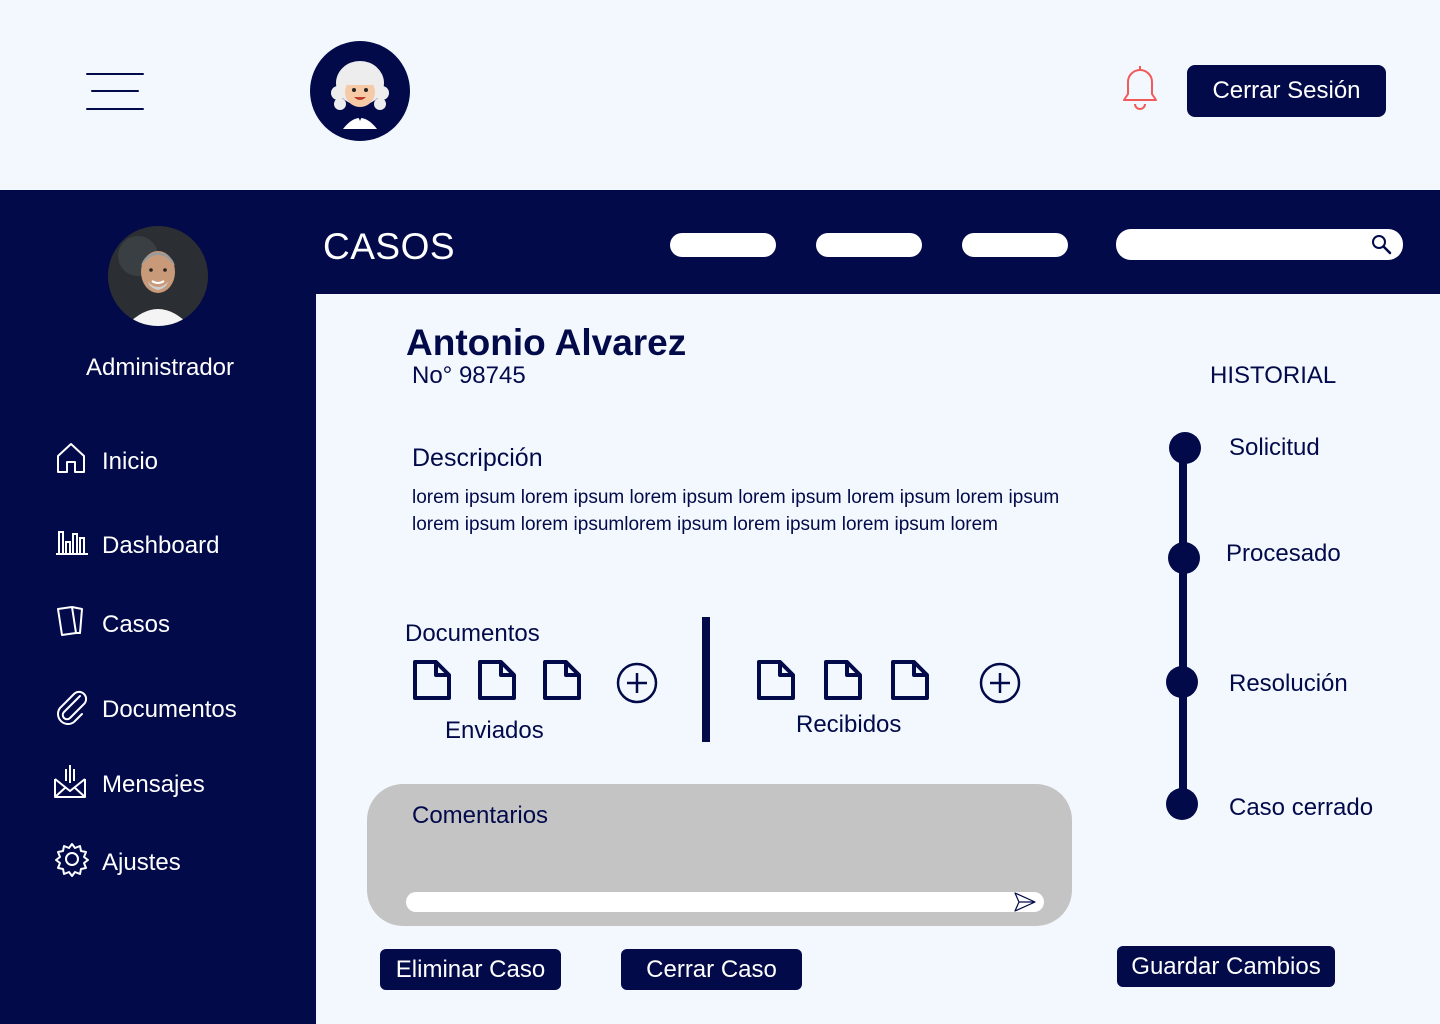 This screenshot has height=1024, width=1440. I want to click on avatar, so click(158, 276).